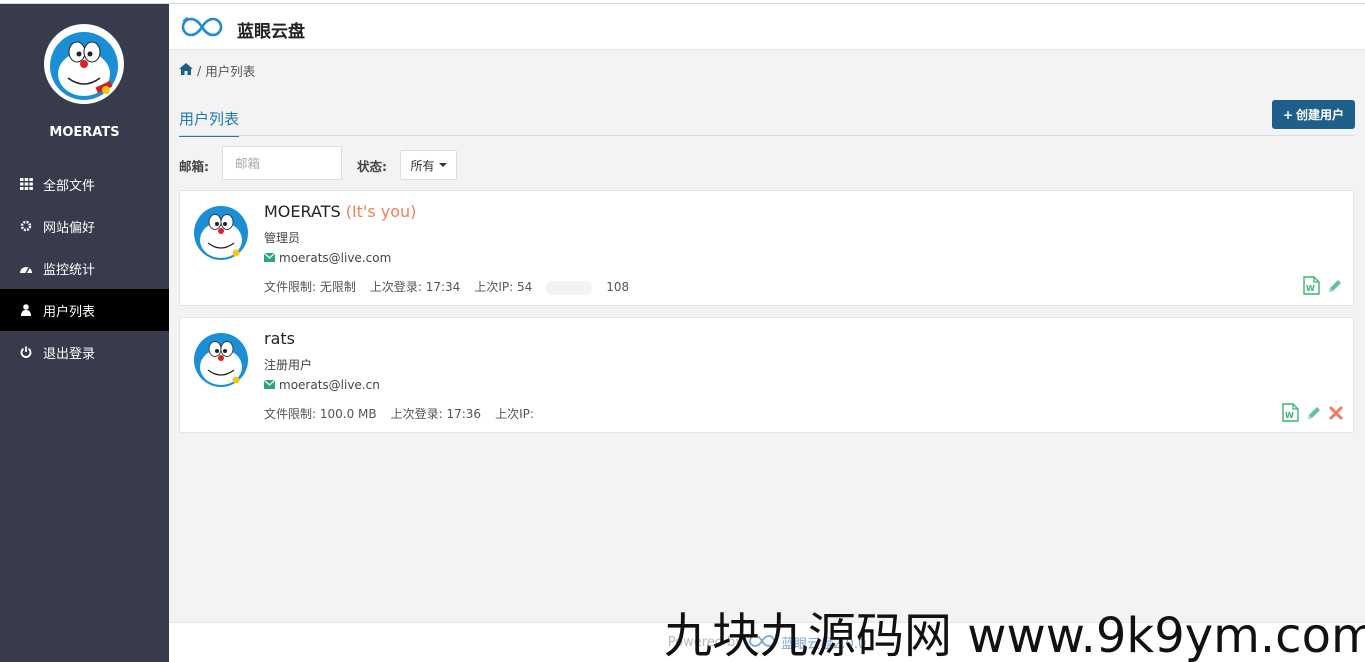 Image resolution: width=1365 pixels, height=662 pixels. What do you see at coordinates (26, 310) in the screenshot?
I see `user-icon` at bounding box center [26, 310].